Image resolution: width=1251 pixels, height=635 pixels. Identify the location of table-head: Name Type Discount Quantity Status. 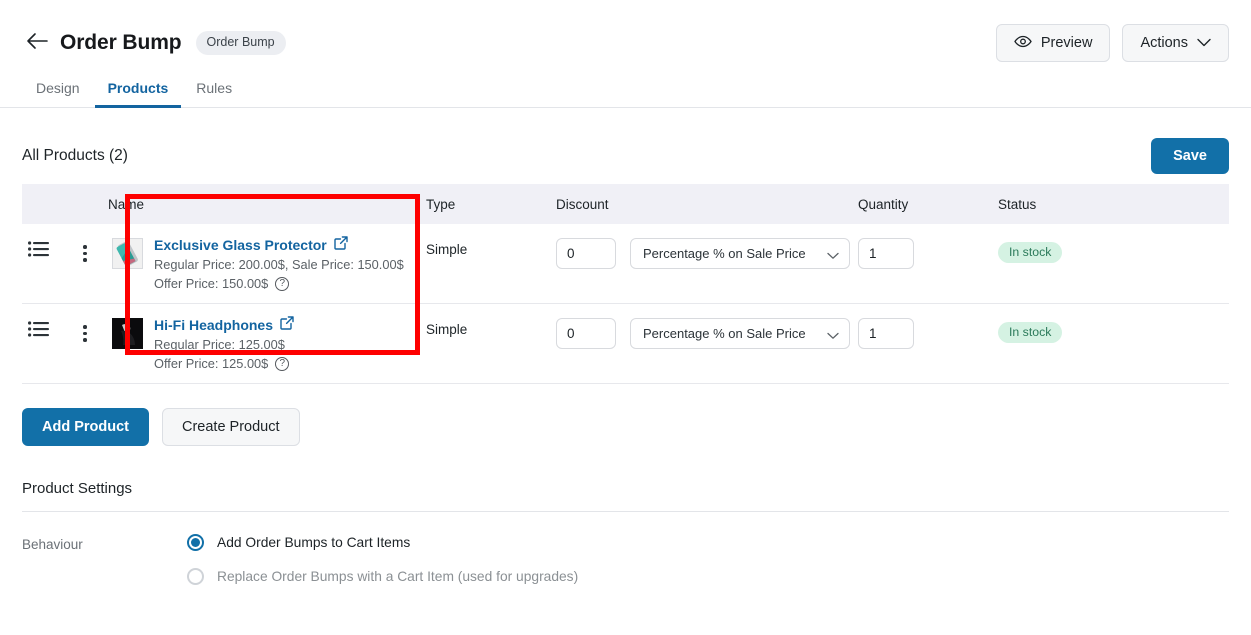
(625, 204).